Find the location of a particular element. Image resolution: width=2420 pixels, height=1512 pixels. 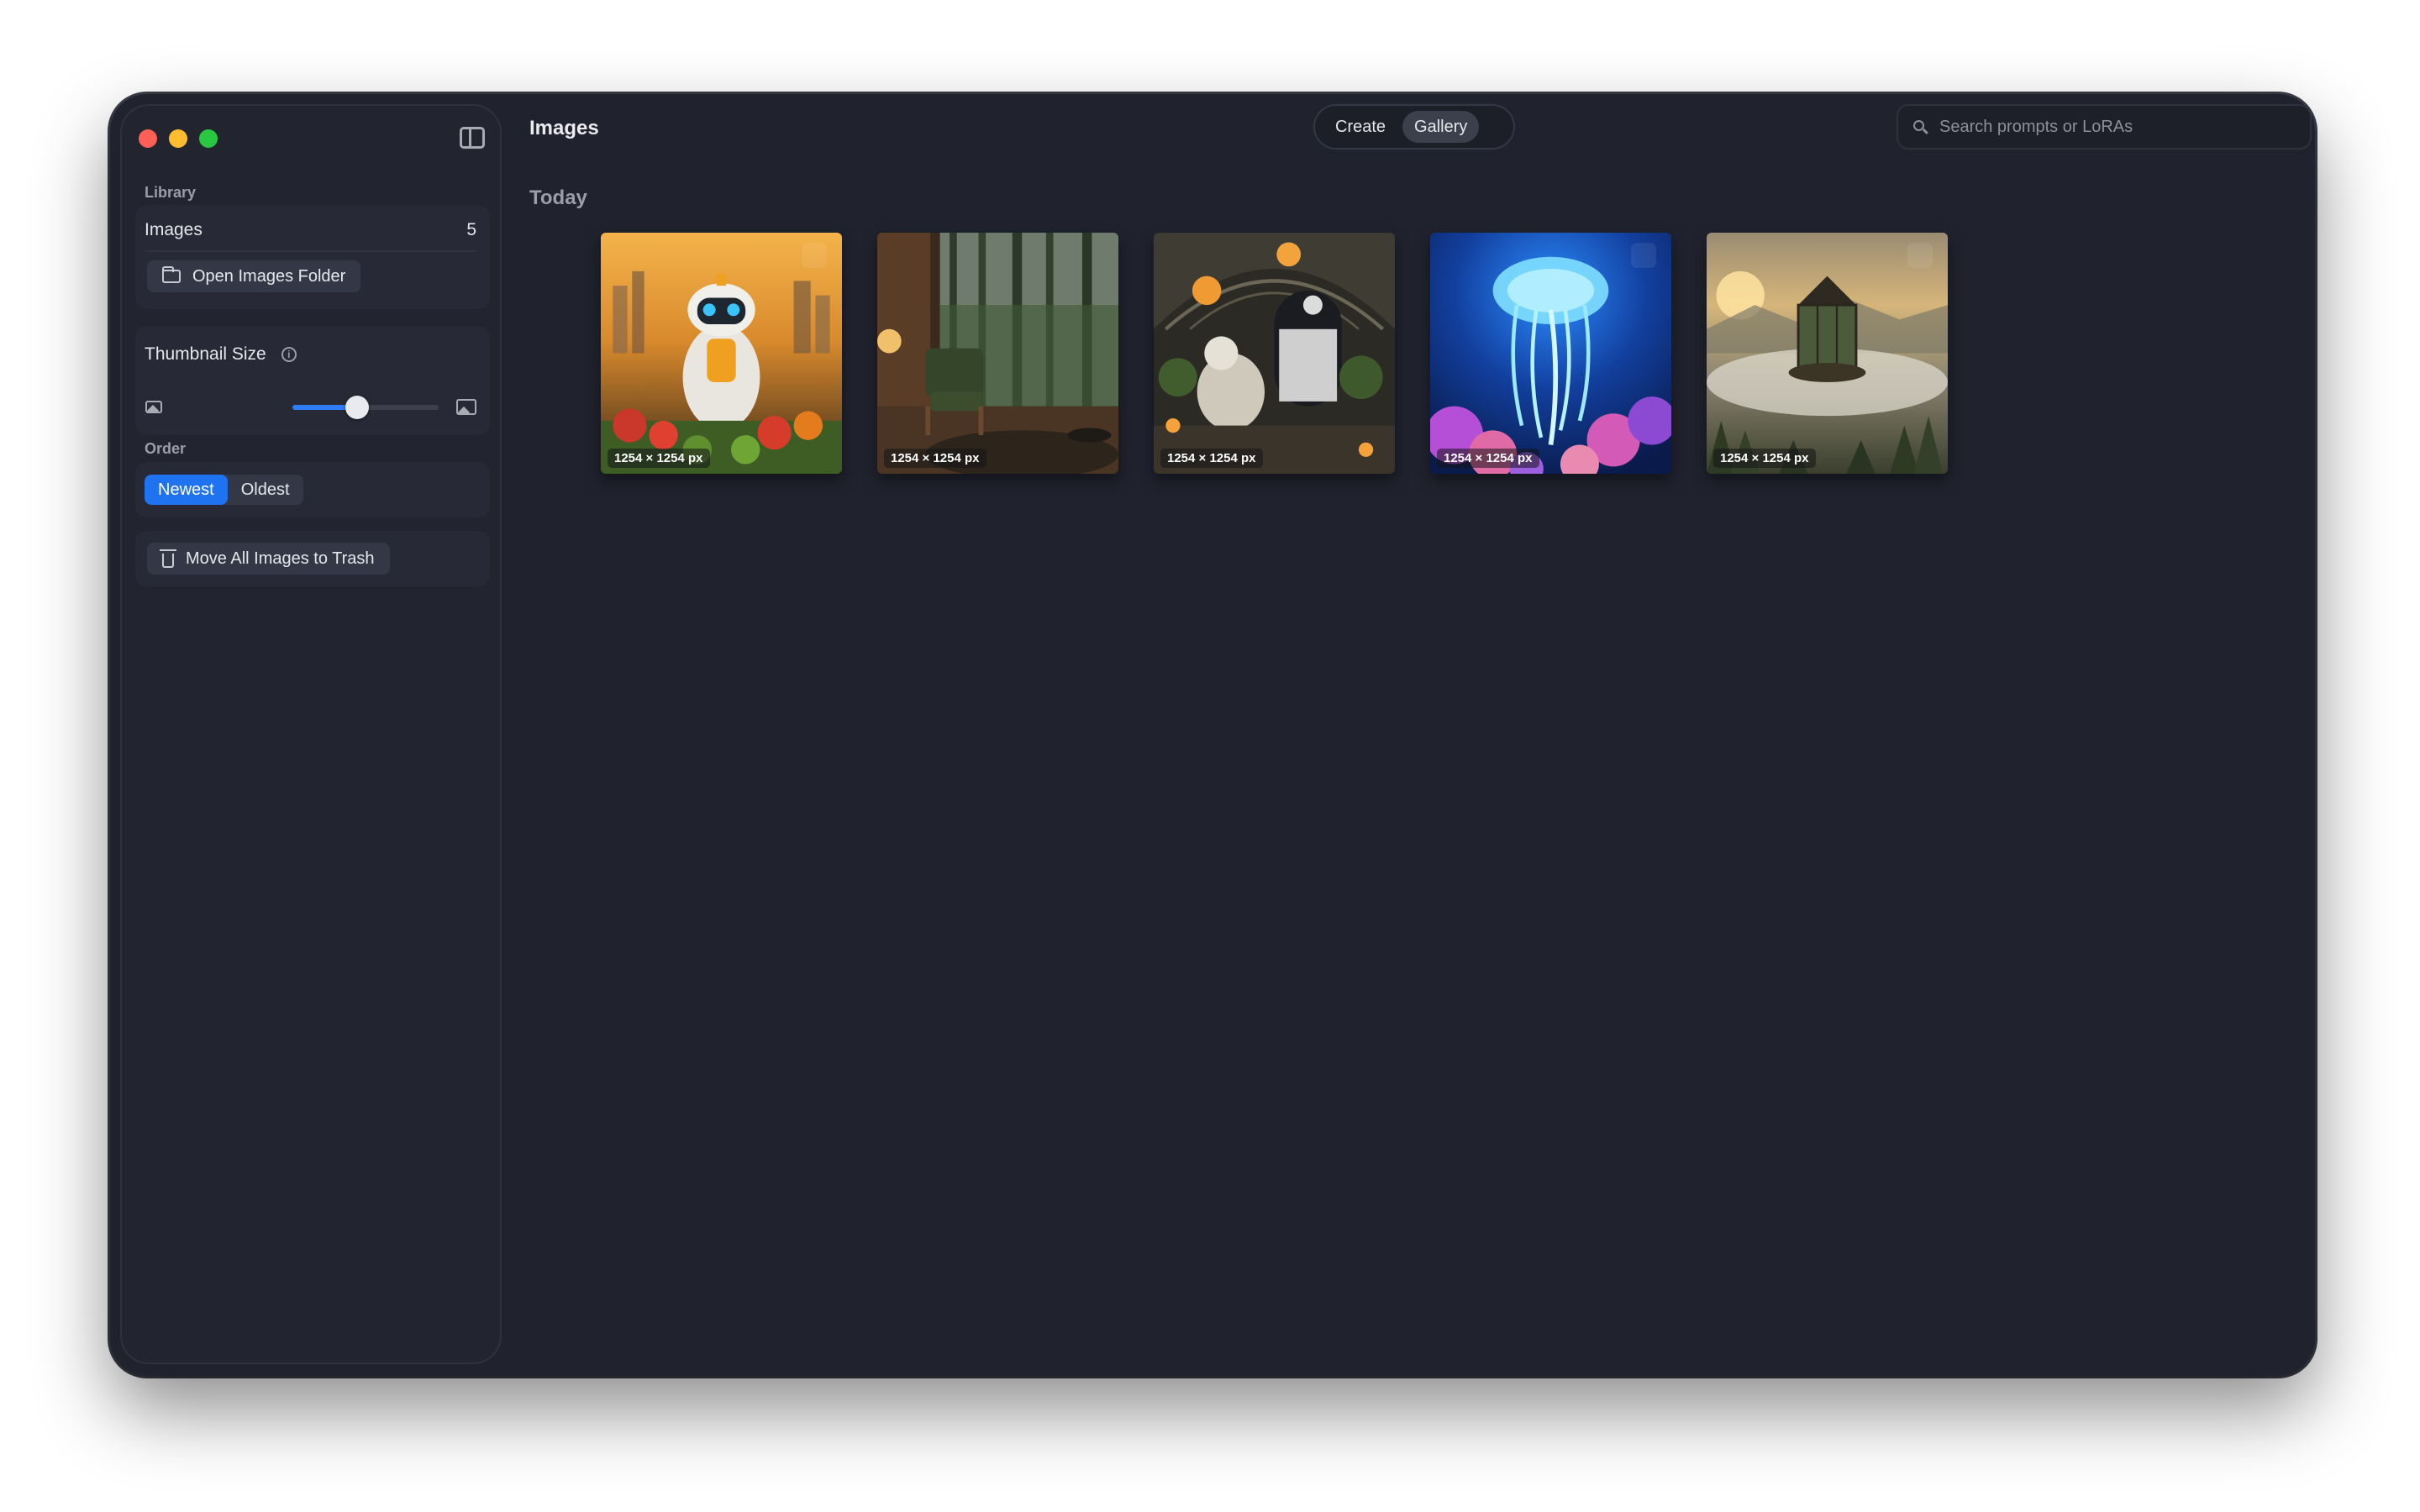

mode-toggle: Create Gallery is located at coordinates (1414, 127).